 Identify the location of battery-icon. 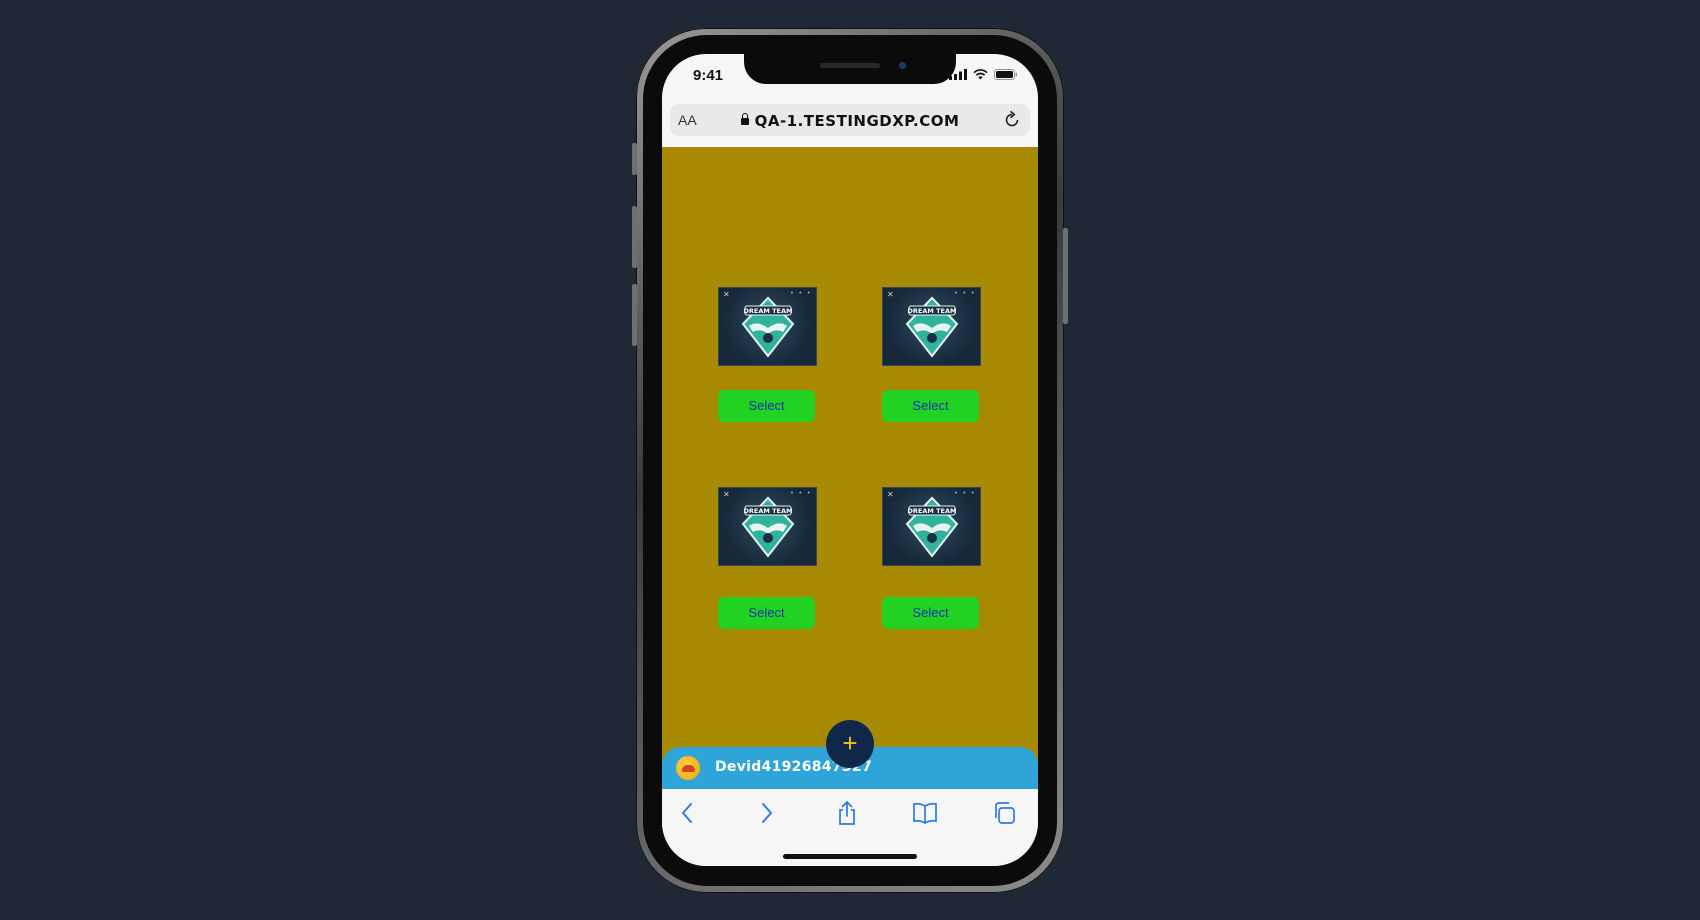
(1005, 74).